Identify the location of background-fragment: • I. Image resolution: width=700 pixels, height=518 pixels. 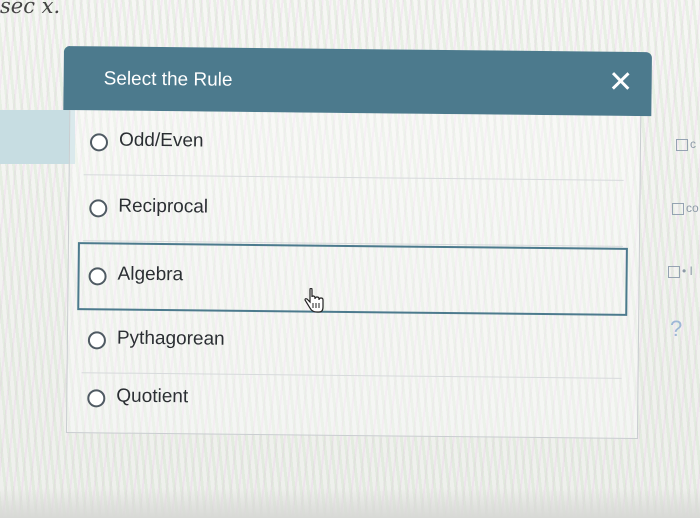
(687, 271).